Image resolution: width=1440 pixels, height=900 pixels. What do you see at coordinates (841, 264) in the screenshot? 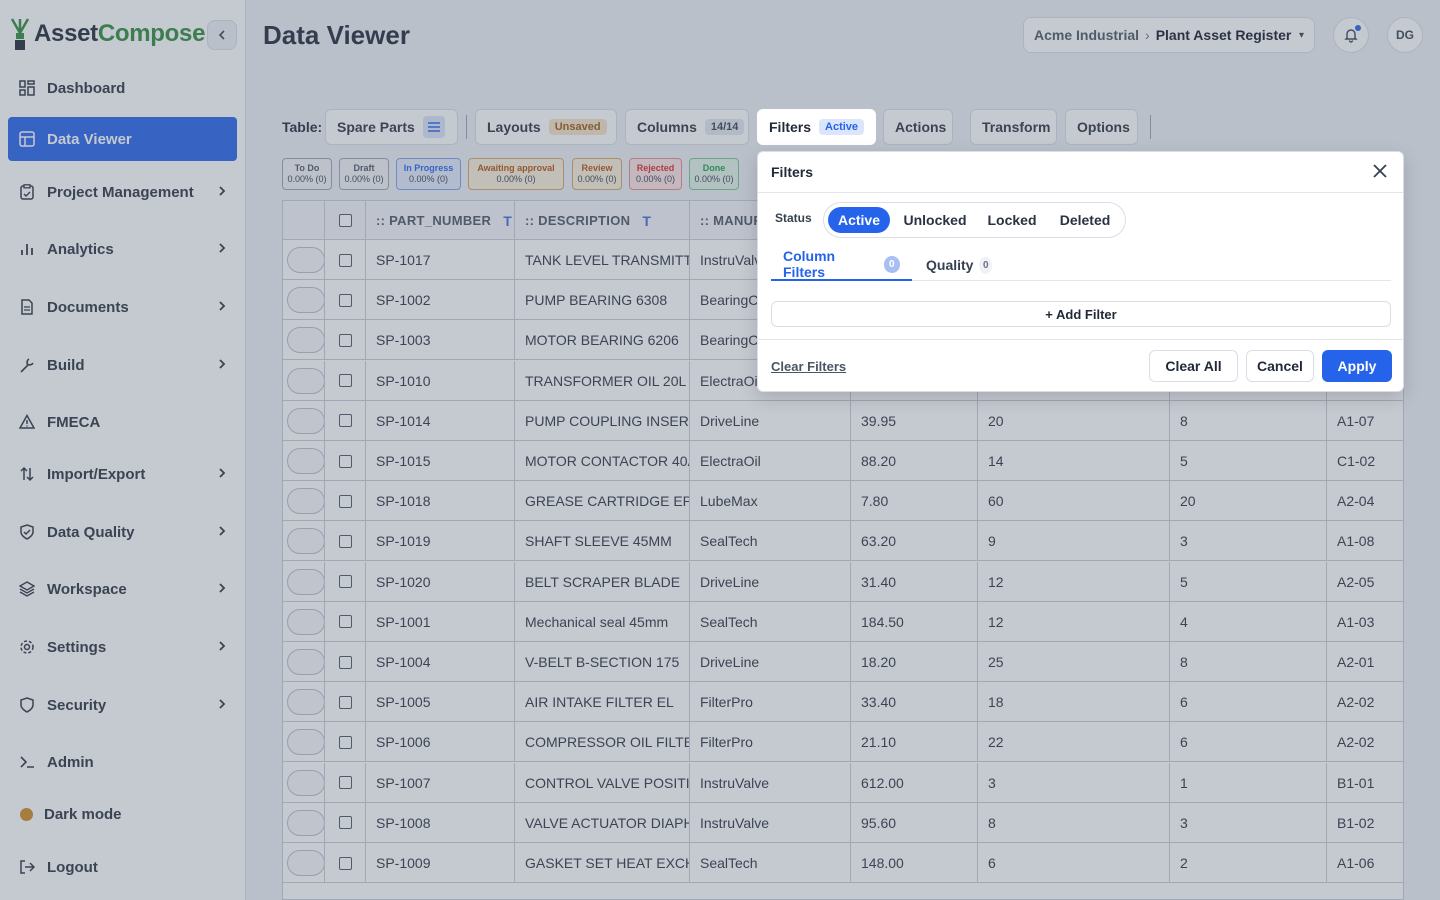
I see `tab-column-filters: Column Filters 0` at bounding box center [841, 264].